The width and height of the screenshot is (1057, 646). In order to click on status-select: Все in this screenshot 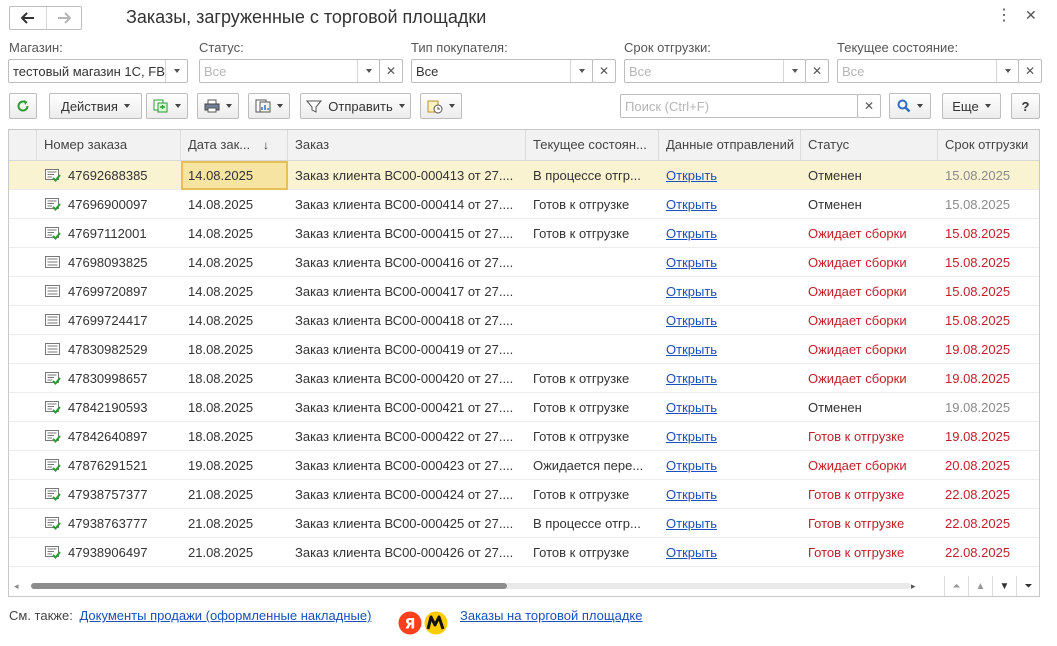, I will do `click(289, 71)`.